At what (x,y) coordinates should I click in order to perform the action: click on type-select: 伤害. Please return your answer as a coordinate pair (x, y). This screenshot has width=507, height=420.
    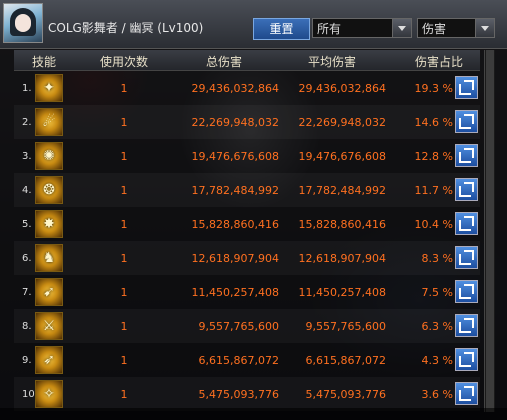
    Looking at the image, I should click on (456, 28).